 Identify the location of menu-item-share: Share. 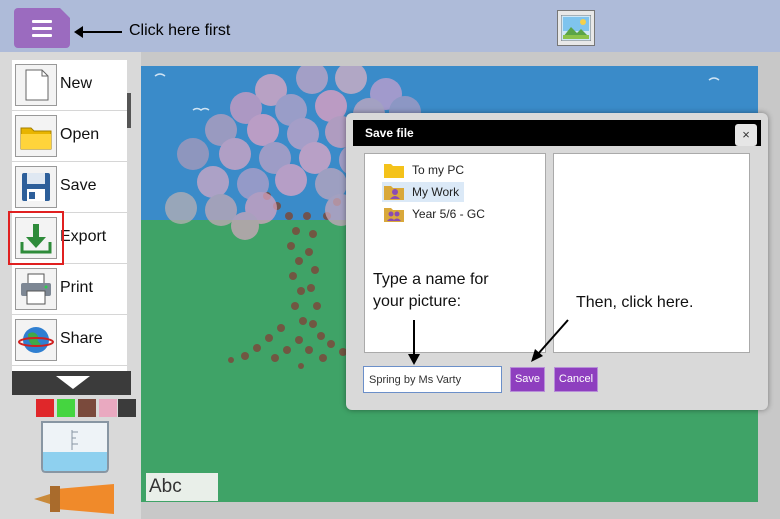
(69, 340).